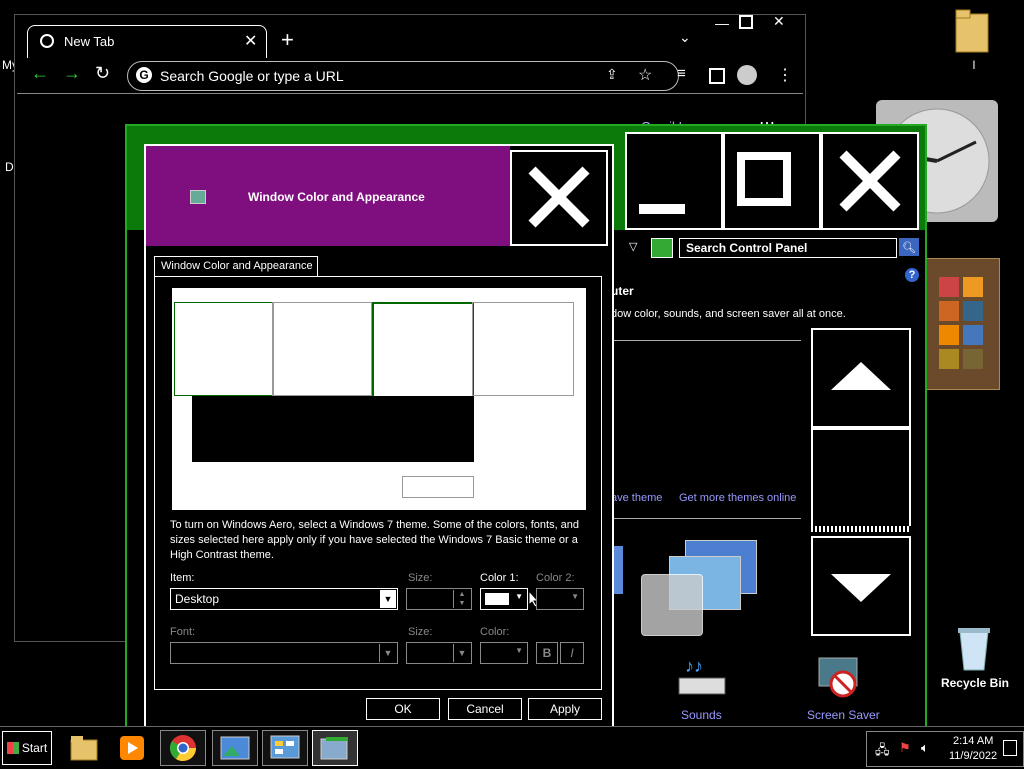 Image resolution: width=1024 pixels, height=769 pixels. What do you see at coordinates (722, 23) in the screenshot?
I see `minimize-icon: —` at bounding box center [722, 23].